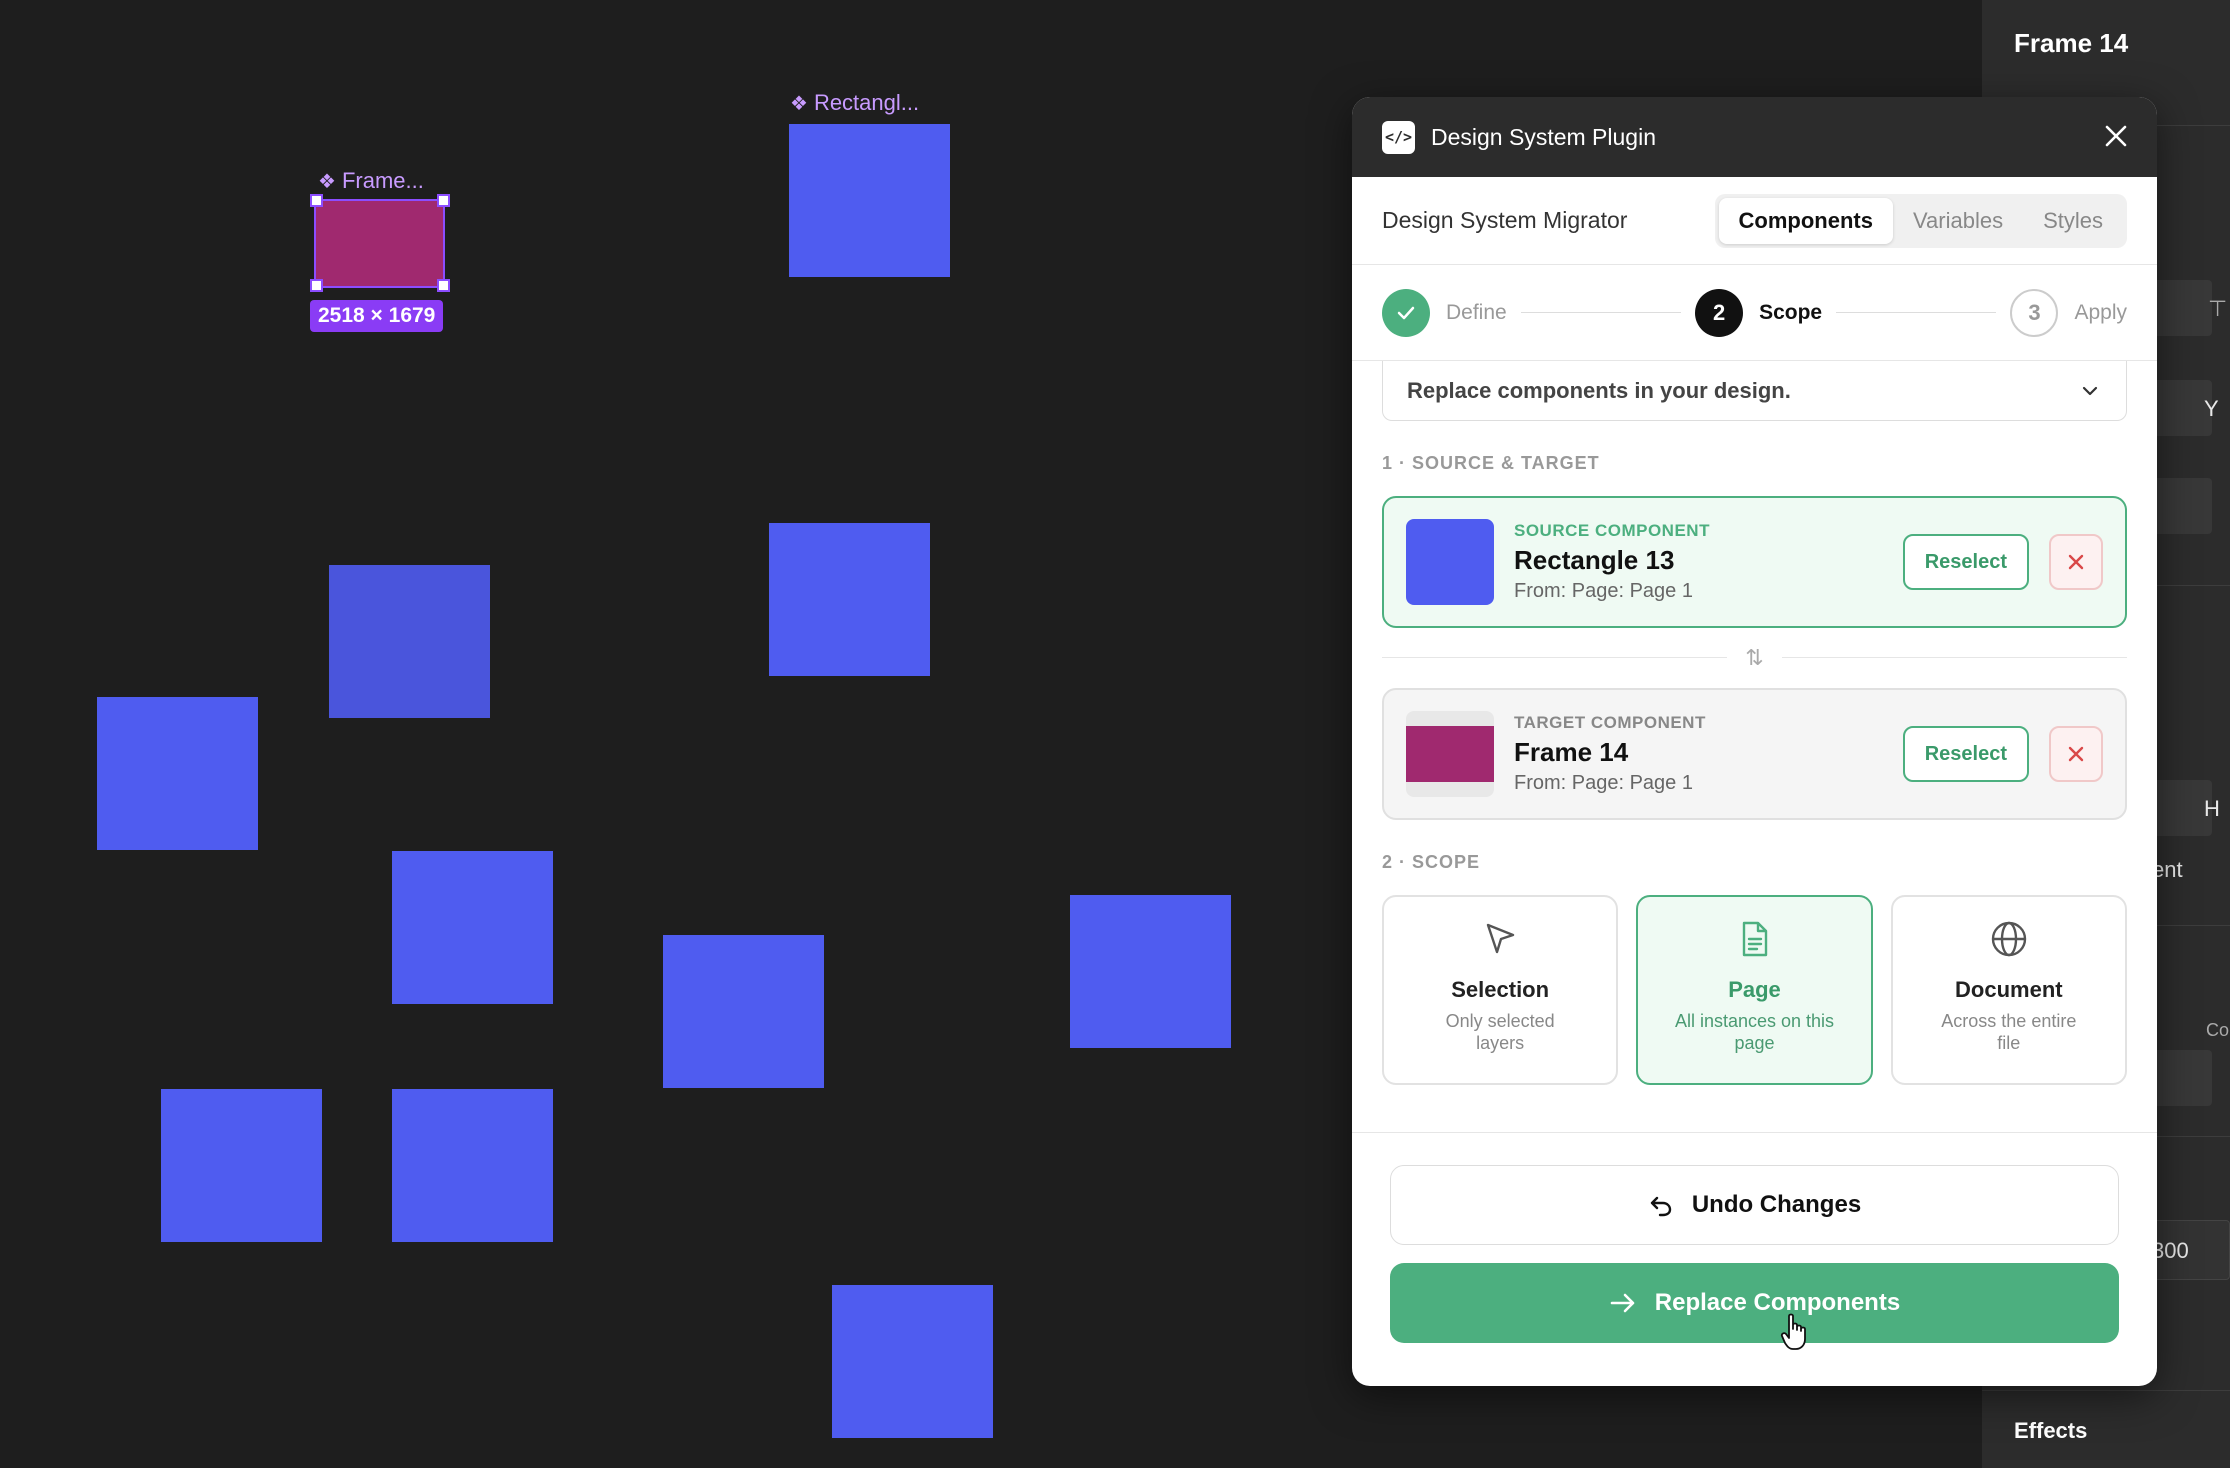  What do you see at coordinates (1500, 1032) in the screenshot?
I see `scope-subtitle: Only selected layers` at bounding box center [1500, 1032].